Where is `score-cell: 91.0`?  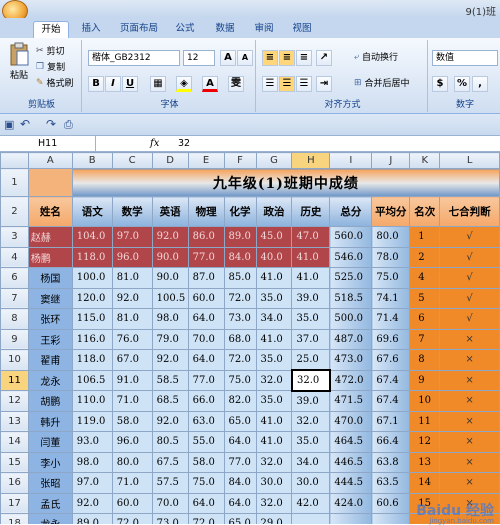
score-cell: 91.0 is located at coordinates (132, 380).